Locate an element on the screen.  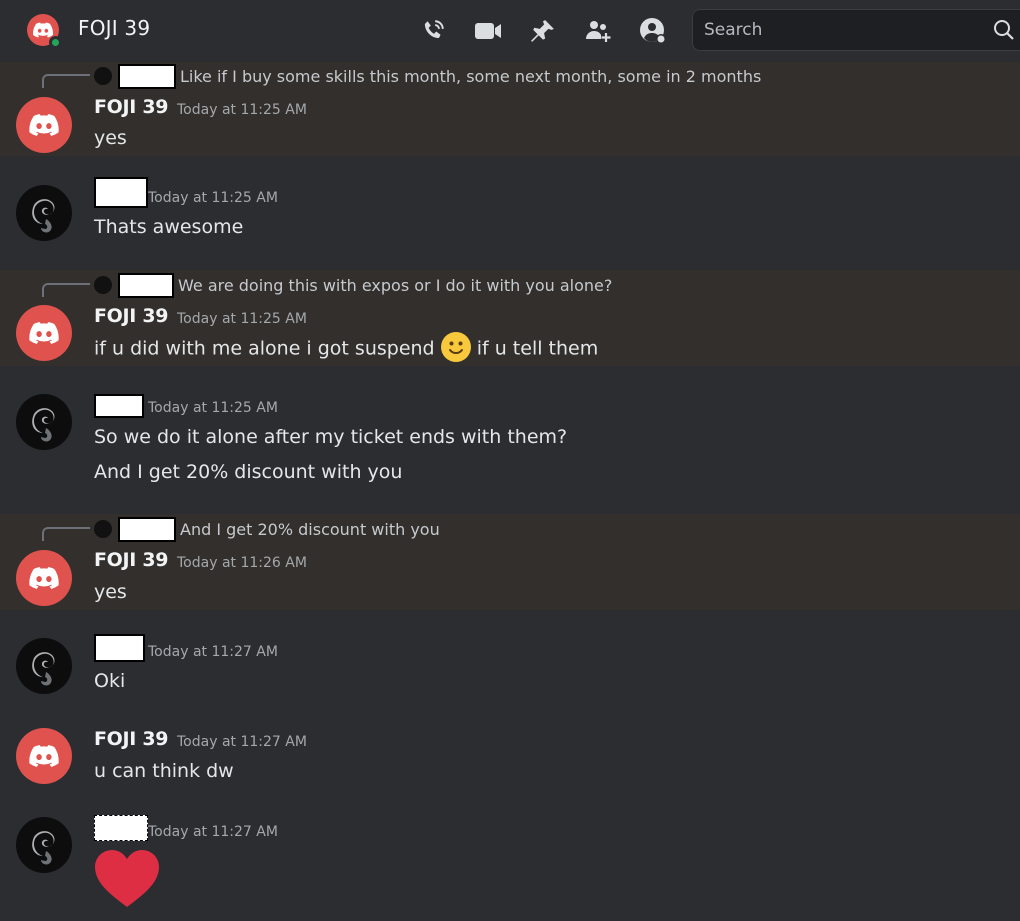
page-title: FOJI 39 is located at coordinates (114, 28).